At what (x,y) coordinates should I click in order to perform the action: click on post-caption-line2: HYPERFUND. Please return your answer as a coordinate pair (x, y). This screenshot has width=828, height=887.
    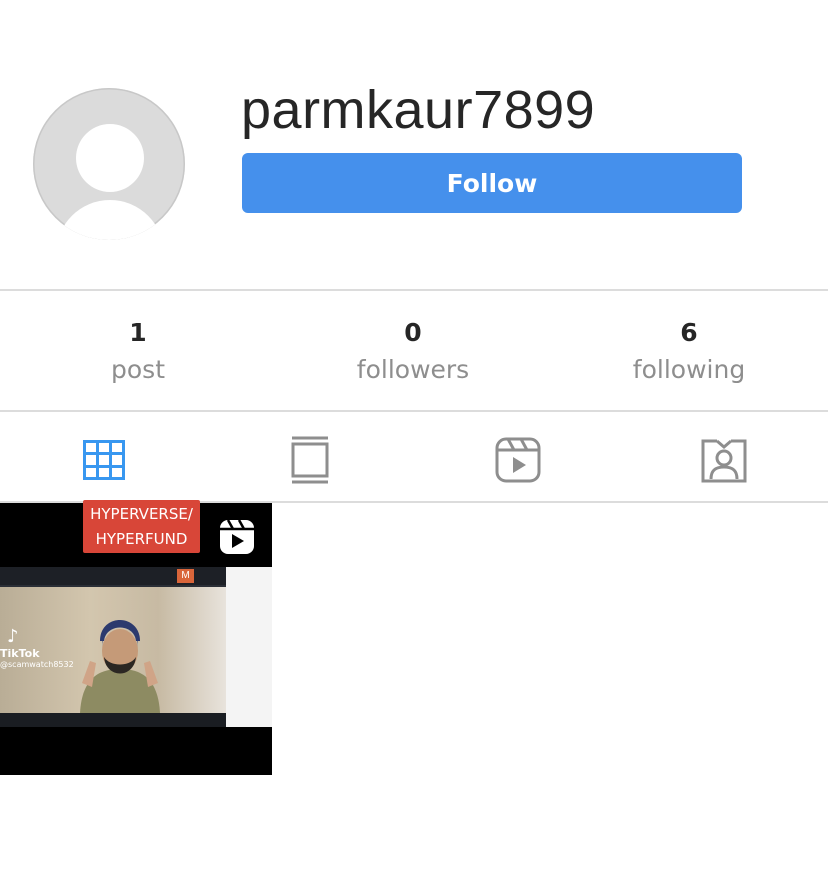
    Looking at the image, I should click on (141, 539).